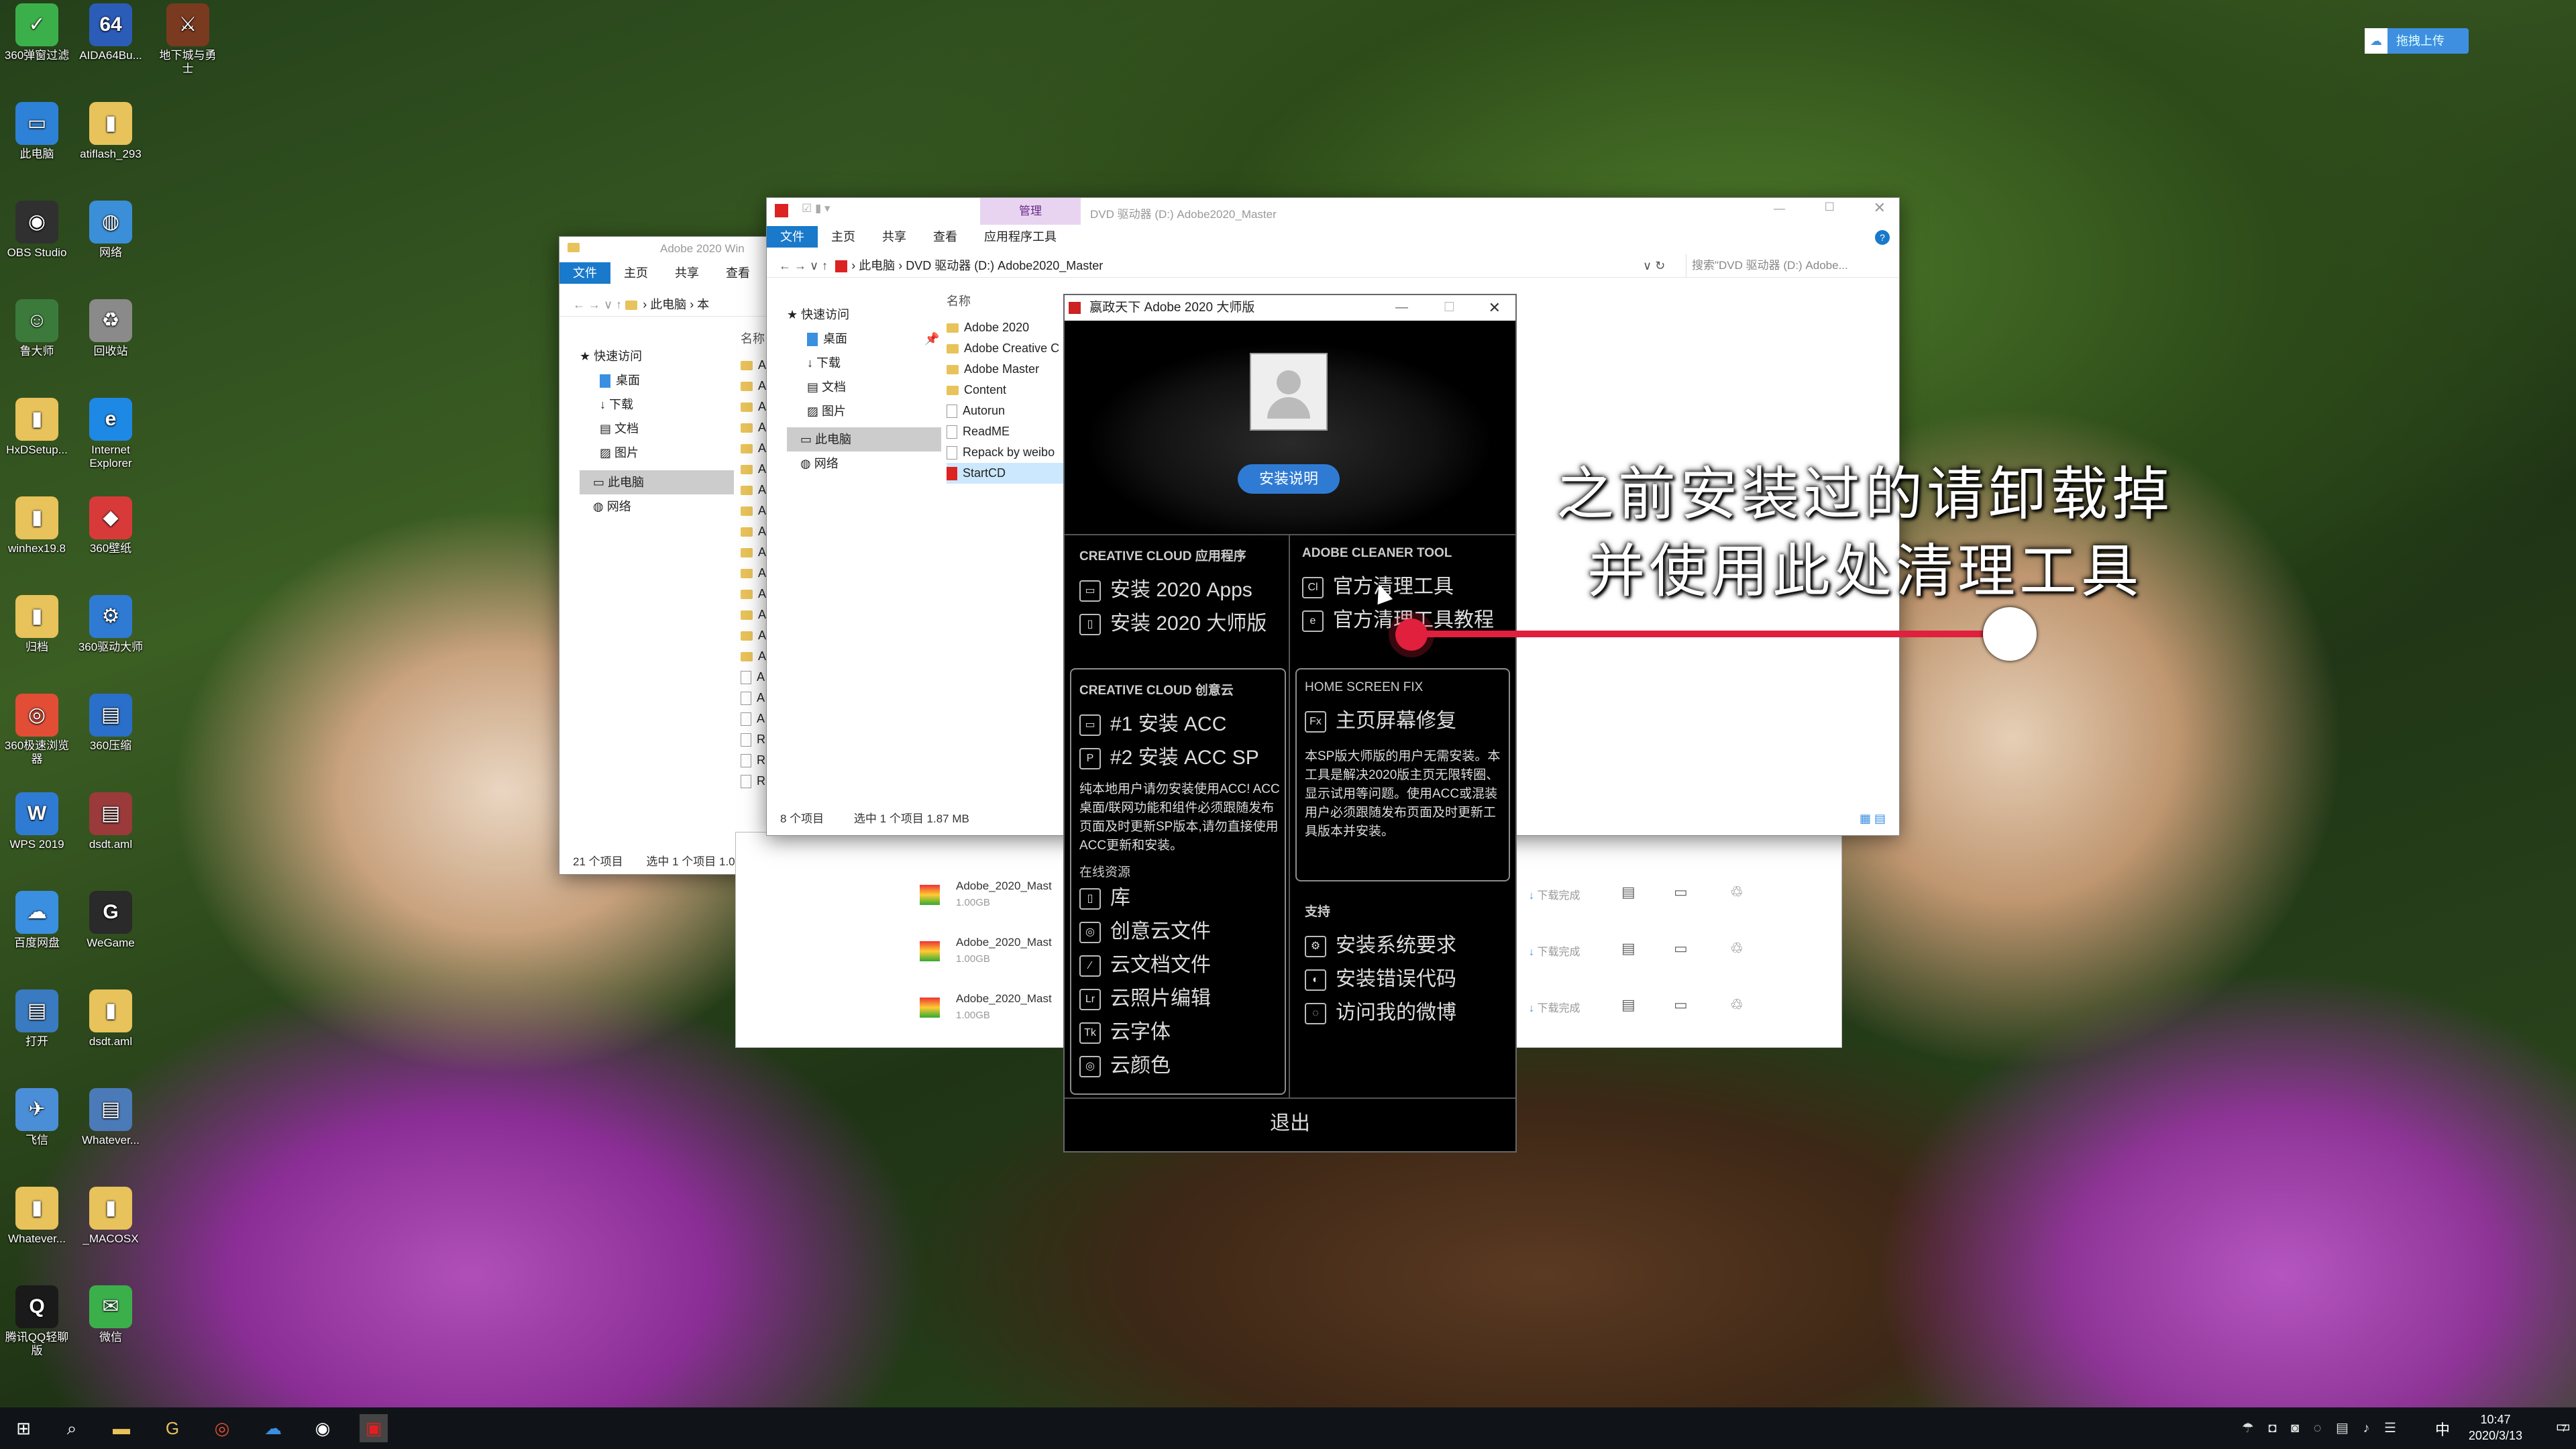  I want to click on install-acc: ▭ #1 安装 ACC, so click(1180, 724).